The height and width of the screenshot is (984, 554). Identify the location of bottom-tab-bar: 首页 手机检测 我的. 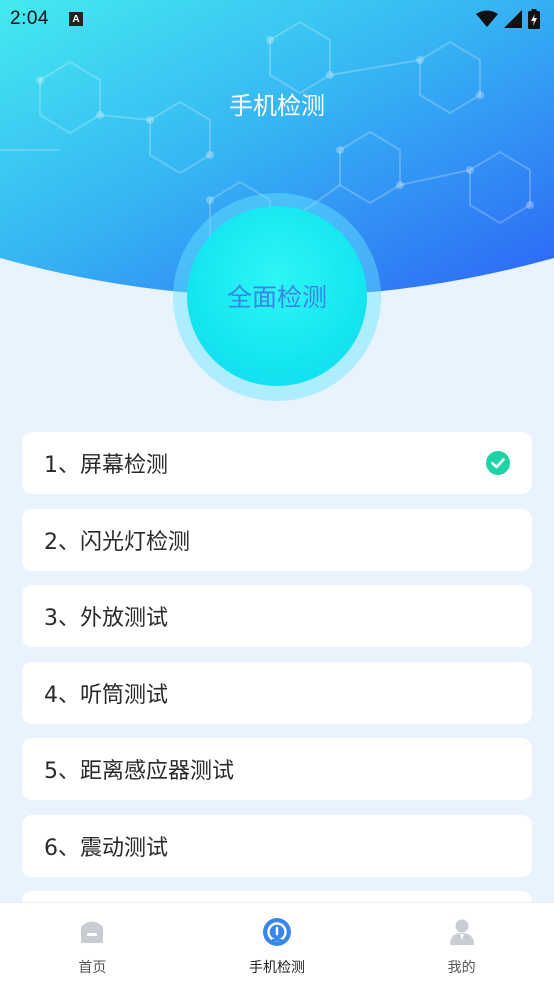
(277, 943).